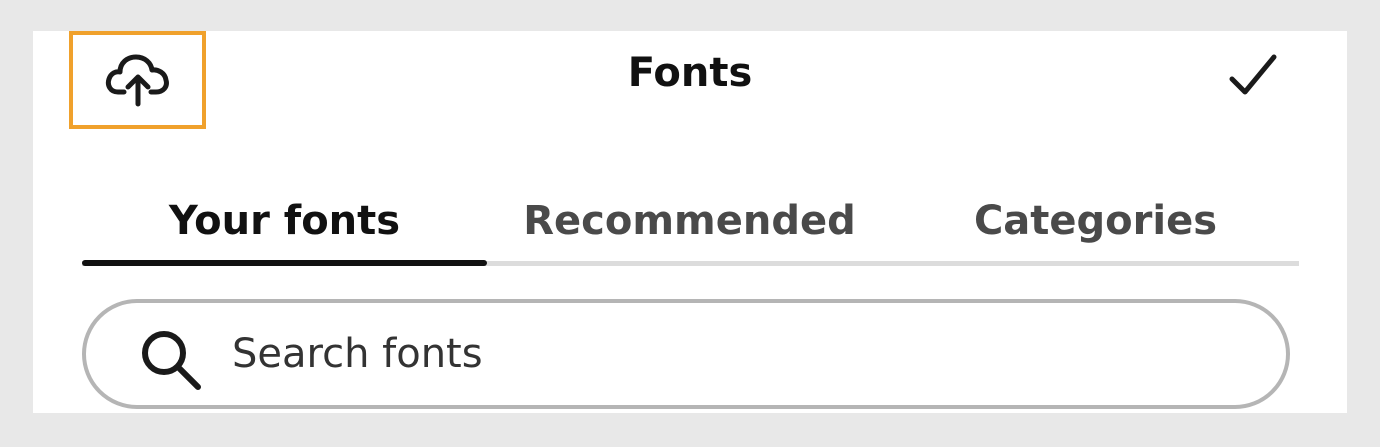  I want to click on done-button, so click(1253, 75).